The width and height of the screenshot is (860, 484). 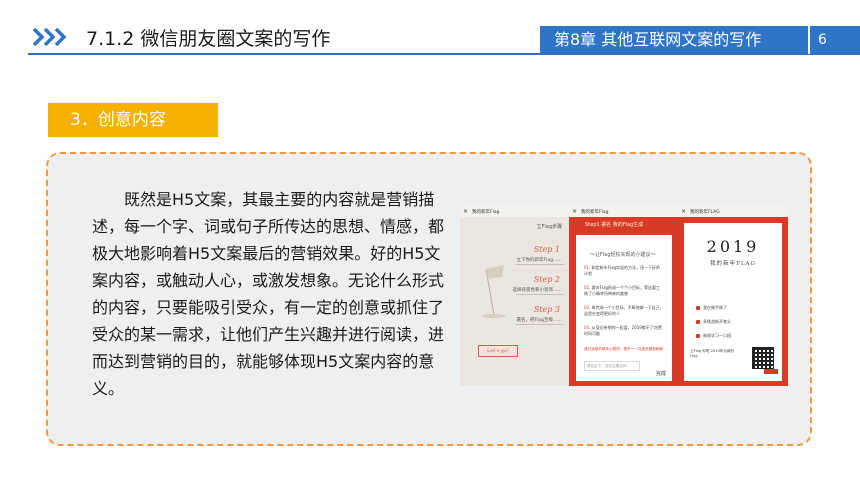 I want to click on flag-item: 每周学习一口园, so click(x=713, y=336).